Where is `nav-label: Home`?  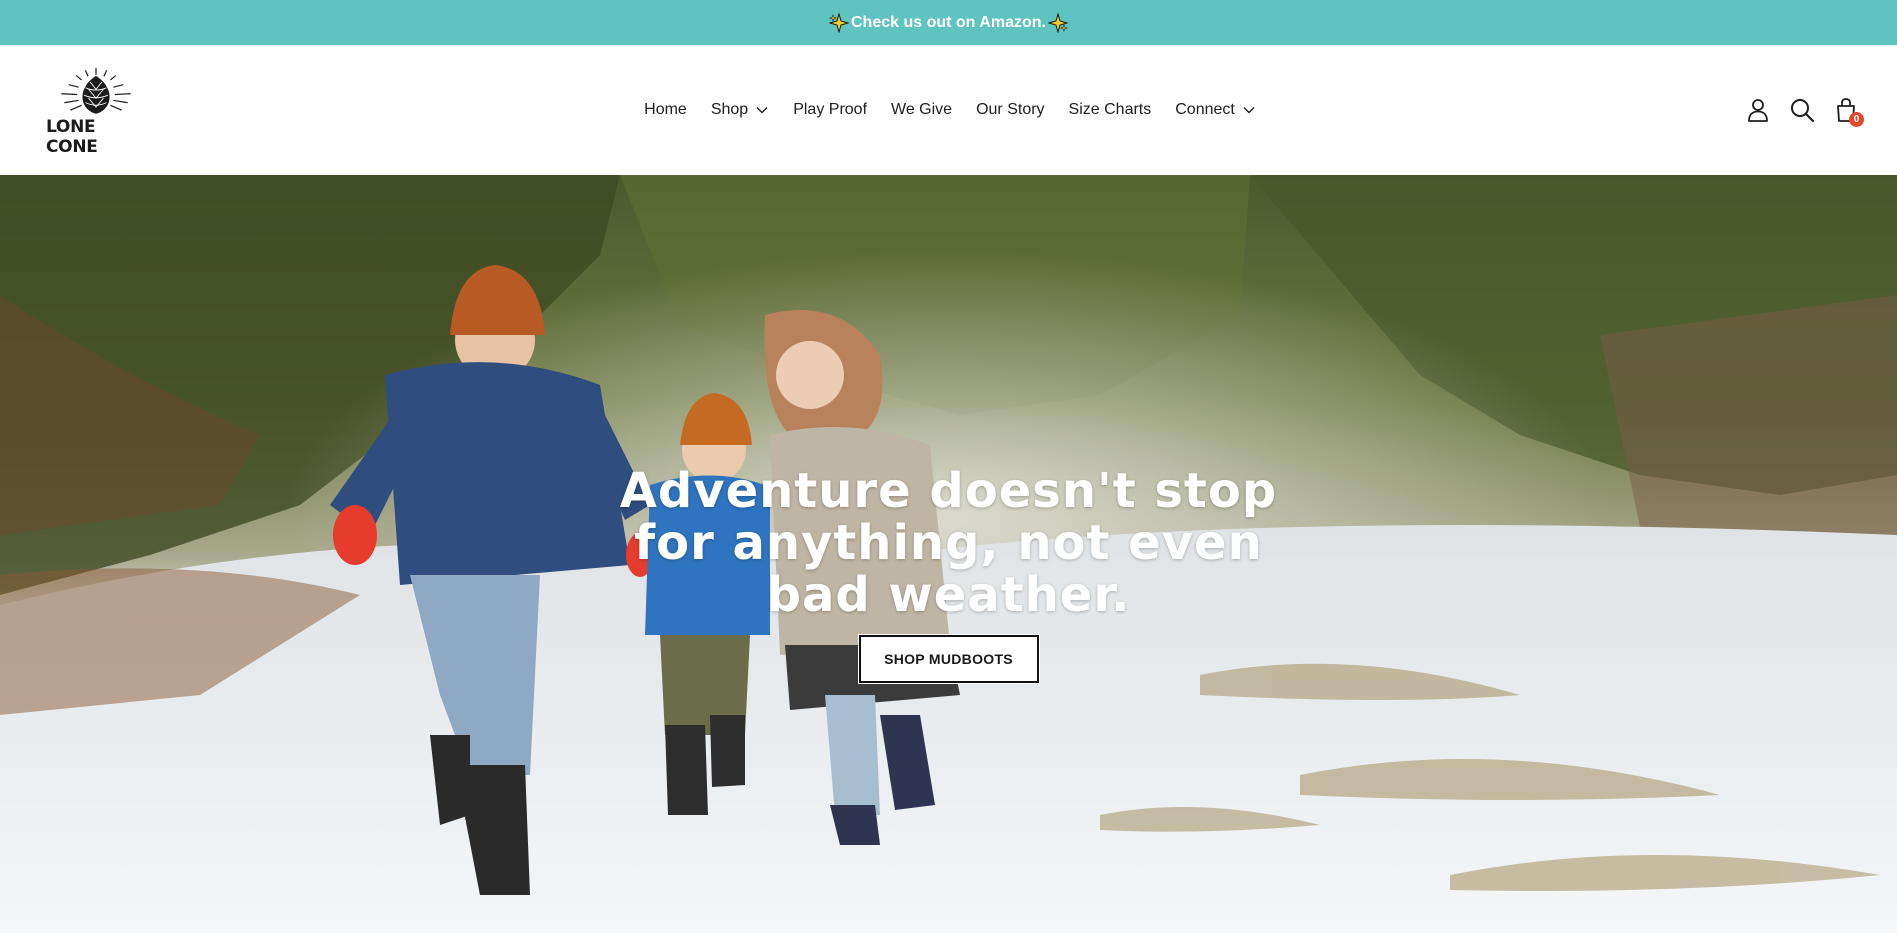
nav-label: Home is located at coordinates (665, 109).